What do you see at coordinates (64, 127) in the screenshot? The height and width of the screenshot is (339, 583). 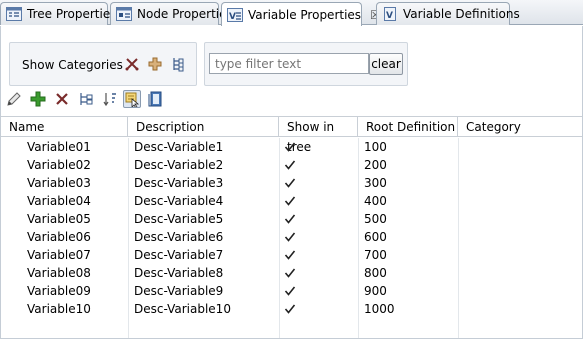 I see `column-header-name: Name` at bounding box center [64, 127].